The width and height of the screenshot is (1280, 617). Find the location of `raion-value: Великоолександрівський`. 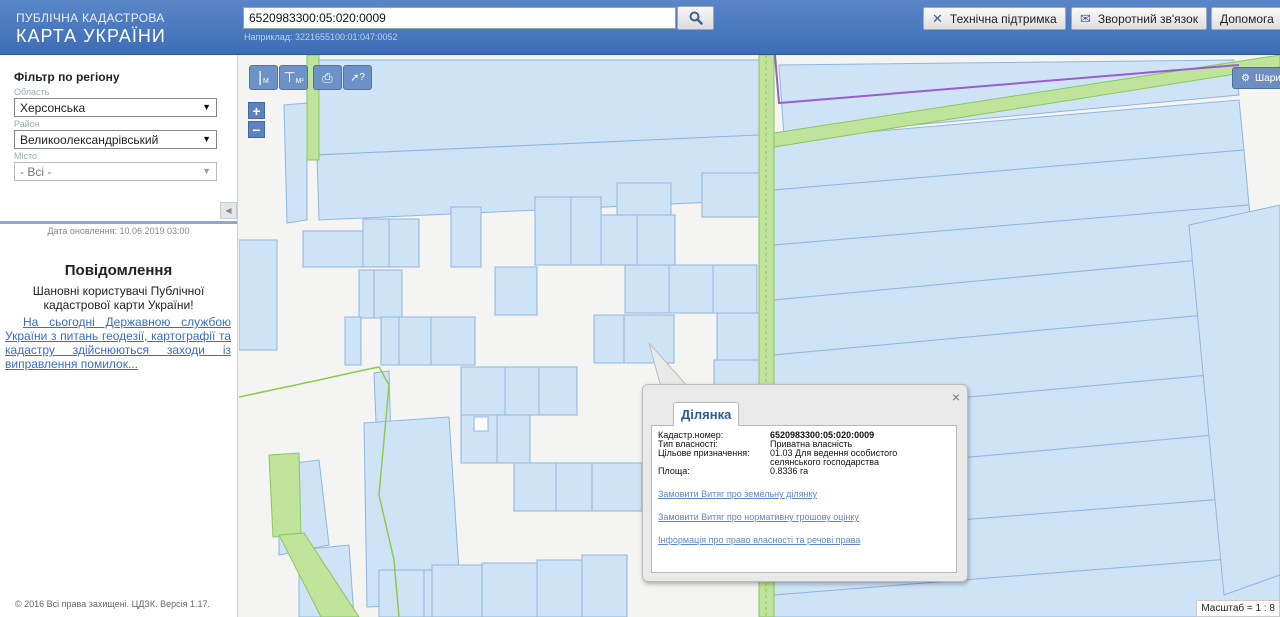

raion-value: Великоолександрівський is located at coordinates (89, 140).